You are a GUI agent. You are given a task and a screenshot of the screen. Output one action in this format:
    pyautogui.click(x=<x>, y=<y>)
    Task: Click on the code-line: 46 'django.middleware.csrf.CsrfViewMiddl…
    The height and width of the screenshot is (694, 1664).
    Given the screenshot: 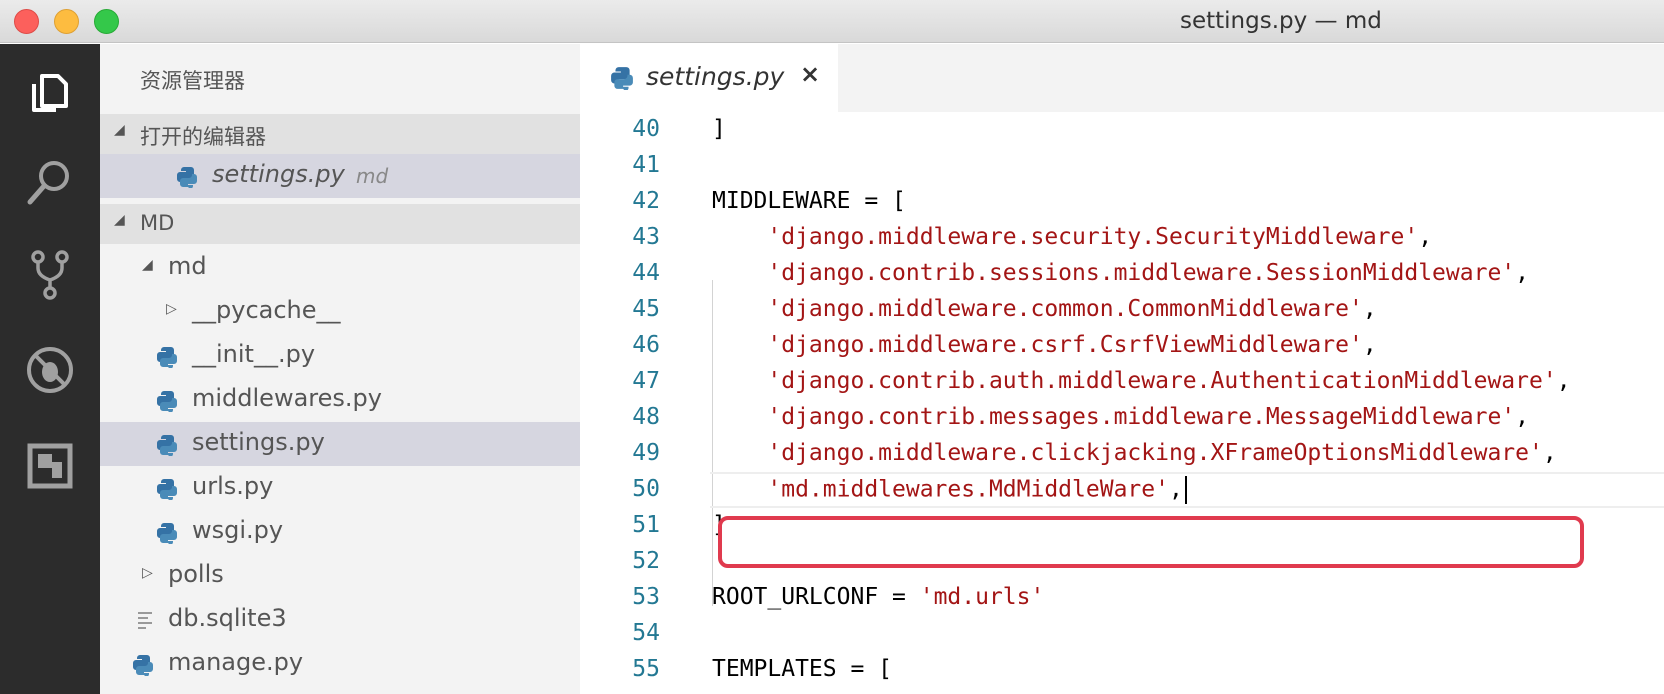 What is the action you would take?
    pyautogui.click(x=1122, y=346)
    